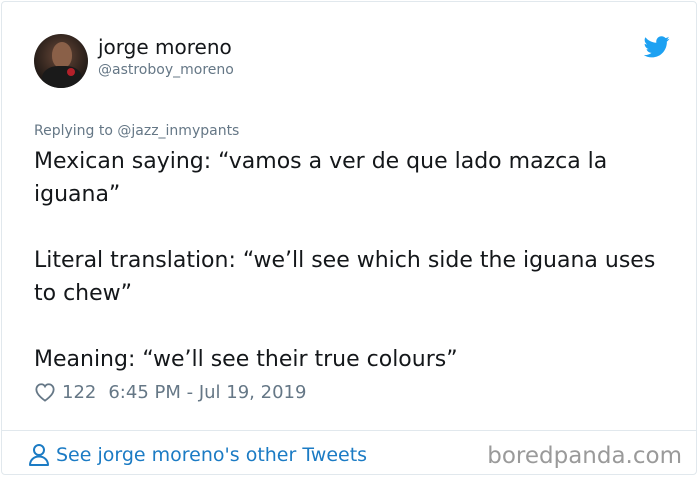  What do you see at coordinates (79, 392) in the screenshot?
I see `like-count: 122` at bounding box center [79, 392].